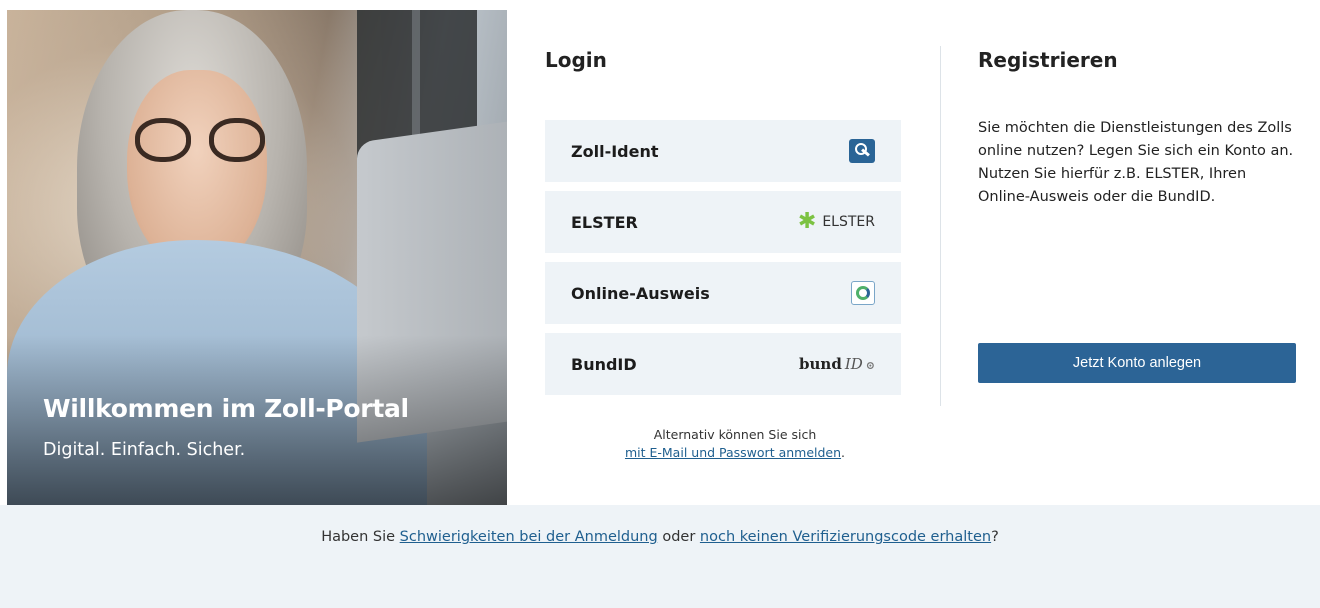 This screenshot has height=608, width=1320. I want to click on bundid-logo-suffix: ID, so click(853, 364).